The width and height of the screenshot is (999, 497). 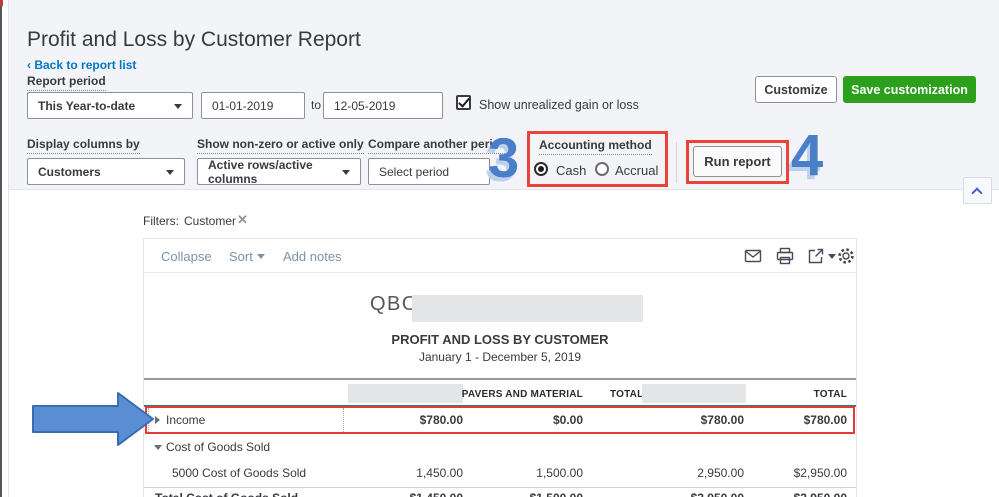 I want to click on window-corner-mark, so click(x=1, y=3).